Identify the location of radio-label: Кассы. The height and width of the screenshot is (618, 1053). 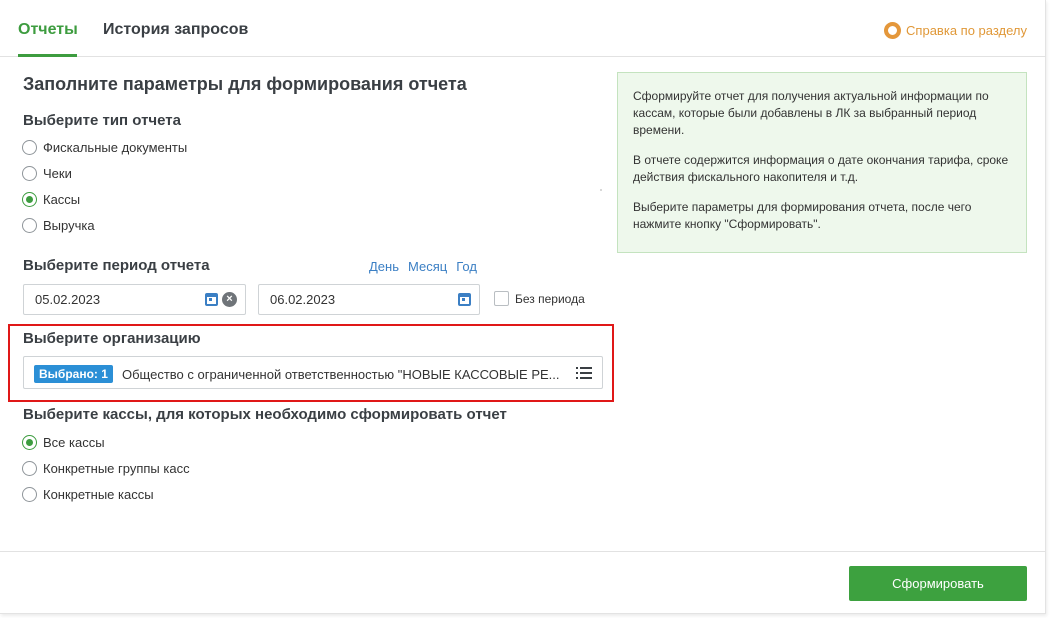
(62, 199).